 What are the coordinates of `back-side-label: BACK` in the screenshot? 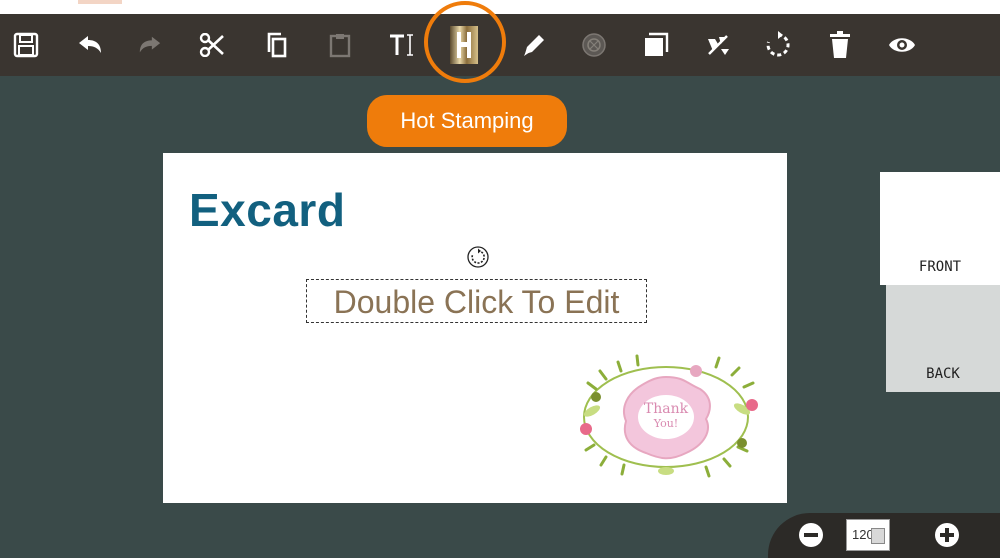 It's located at (943, 374).